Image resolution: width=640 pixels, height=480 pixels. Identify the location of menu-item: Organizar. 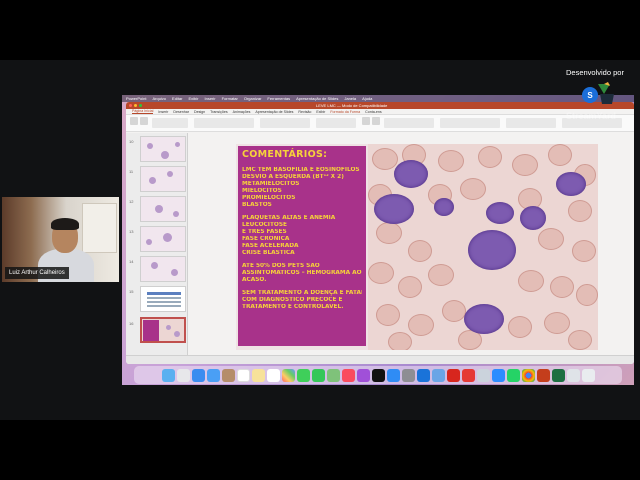
(253, 98).